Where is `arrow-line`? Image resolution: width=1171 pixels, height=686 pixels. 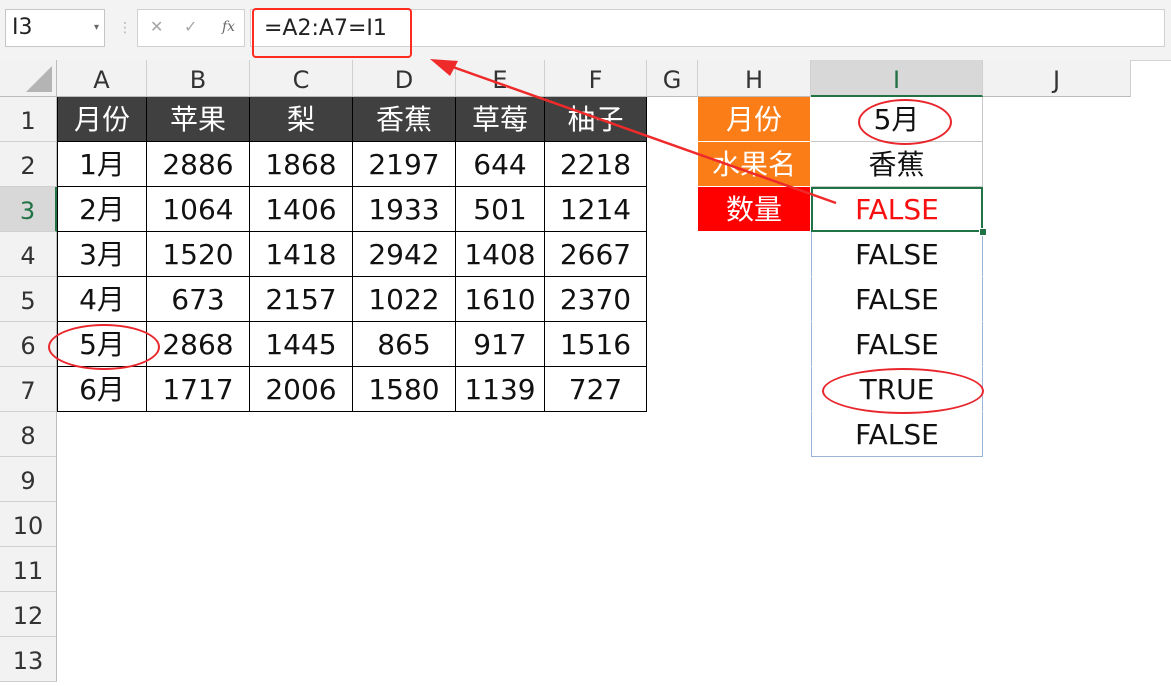
arrow-line is located at coordinates (636, 132).